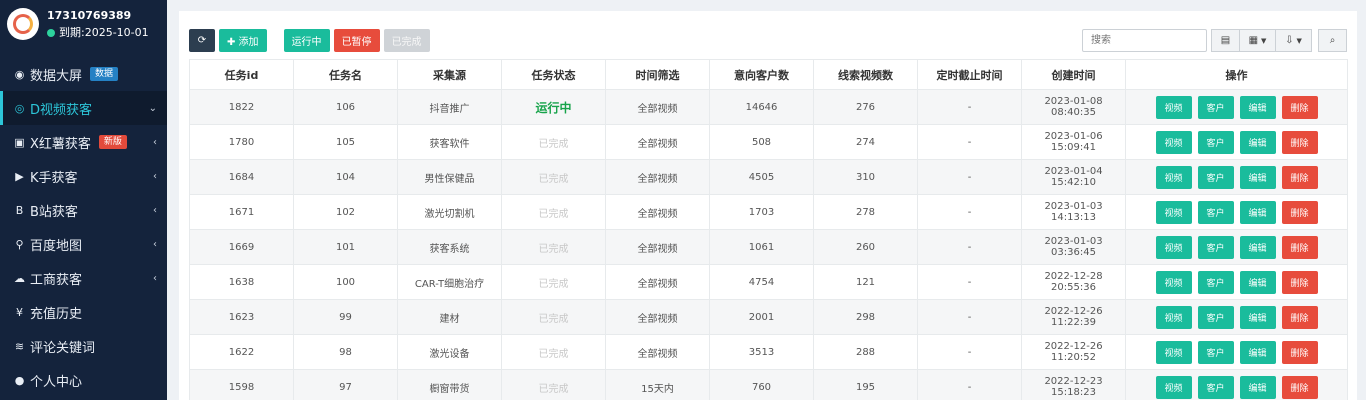 The width and height of the screenshot is (1366, 400). I want to click on actions-cell: 视频 客户 编辑 删除, so click(1236, 212).